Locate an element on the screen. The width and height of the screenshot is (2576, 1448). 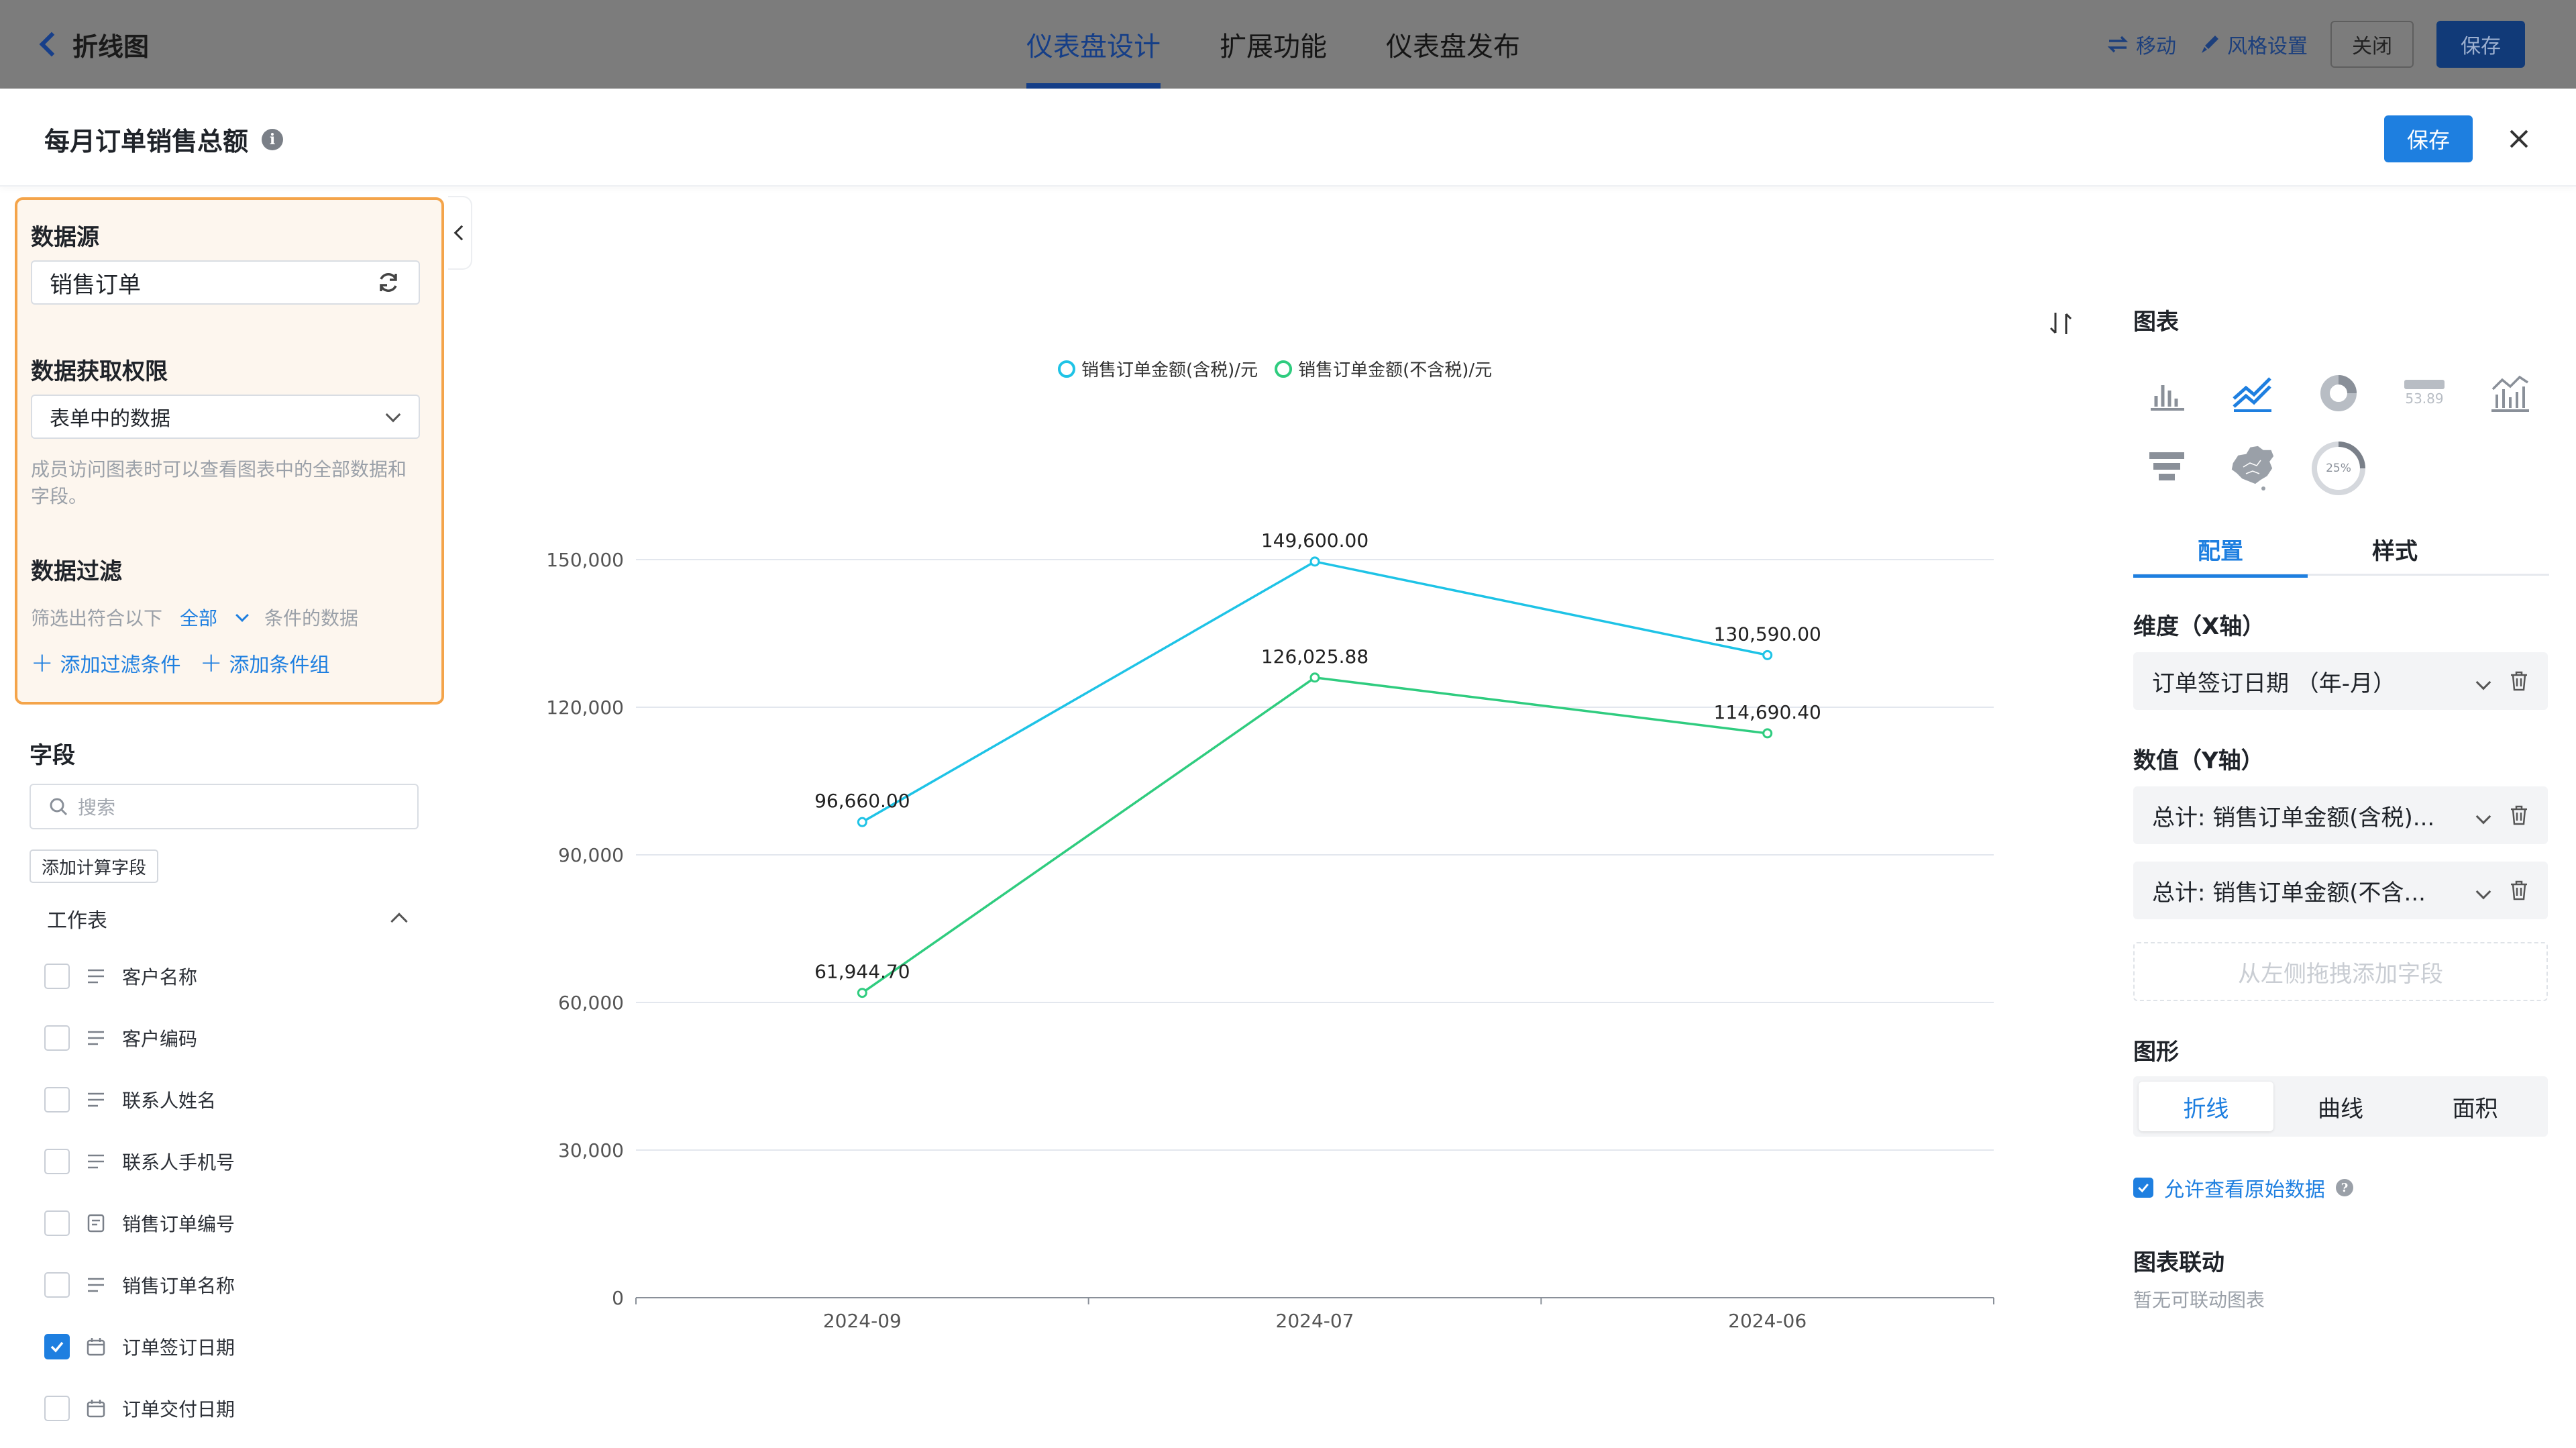
filter-prefix: 筛选出符合以下 is located at coordinates (97, 618).